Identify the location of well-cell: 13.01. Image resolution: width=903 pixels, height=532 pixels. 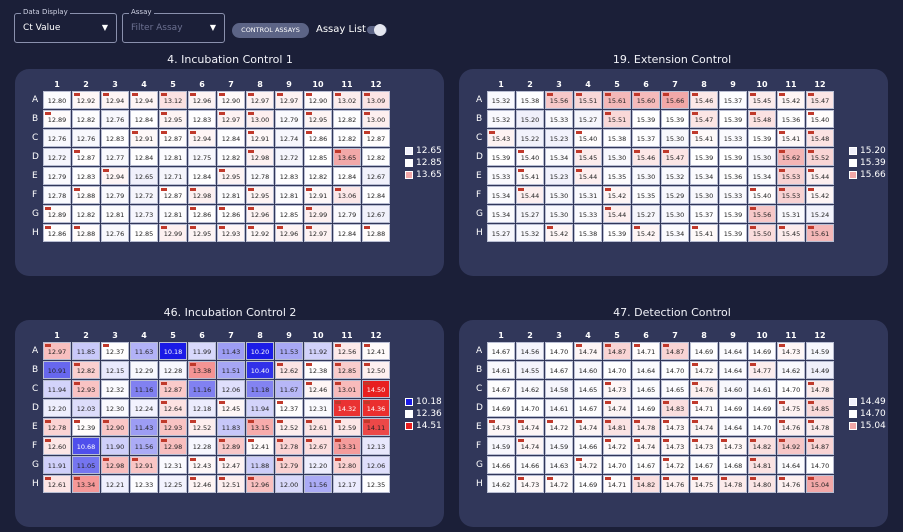
(347, 389).